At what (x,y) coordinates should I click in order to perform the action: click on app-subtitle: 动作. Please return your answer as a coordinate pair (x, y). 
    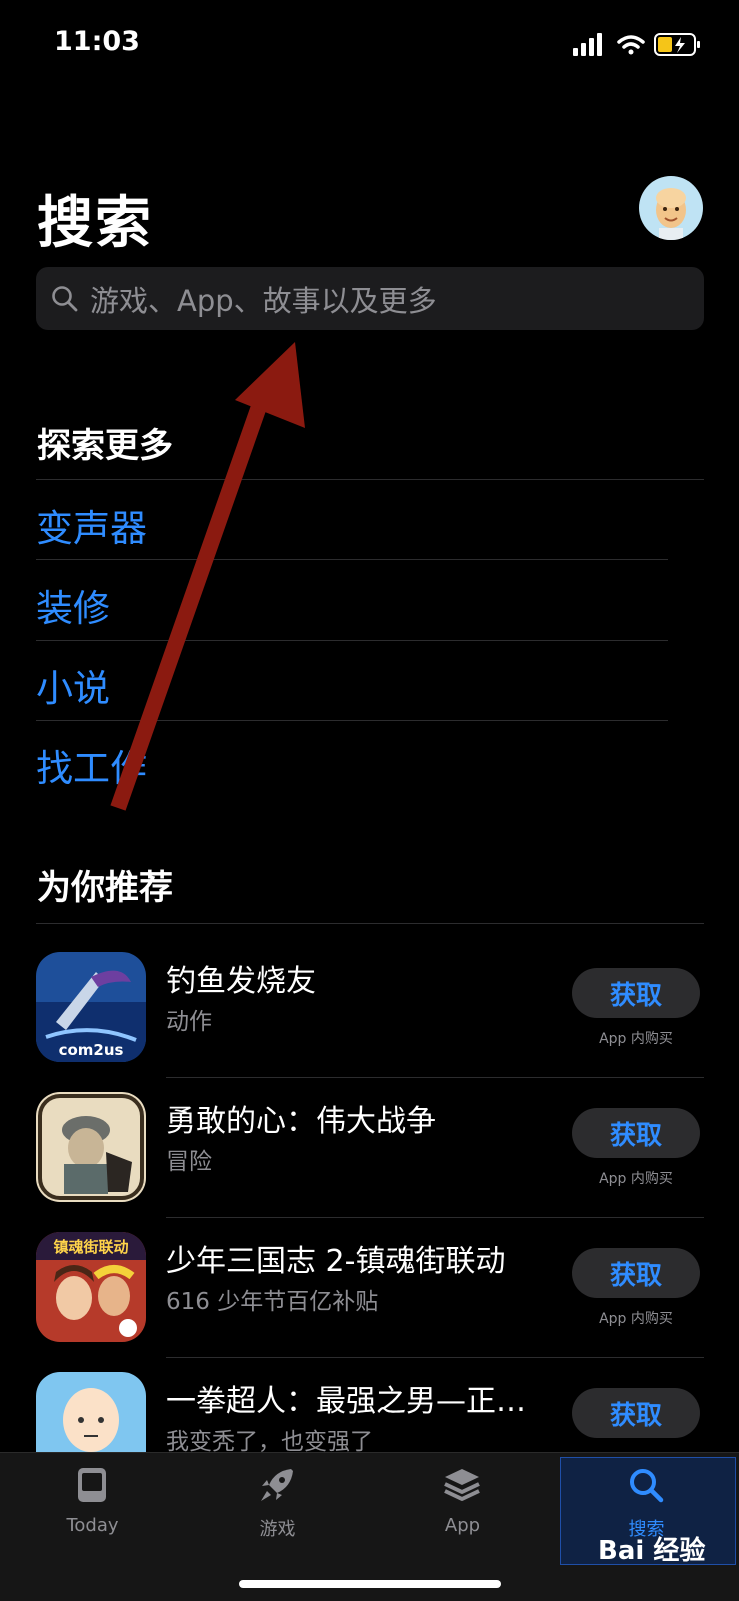
    Looking at the image, I should click on (189, 1022).